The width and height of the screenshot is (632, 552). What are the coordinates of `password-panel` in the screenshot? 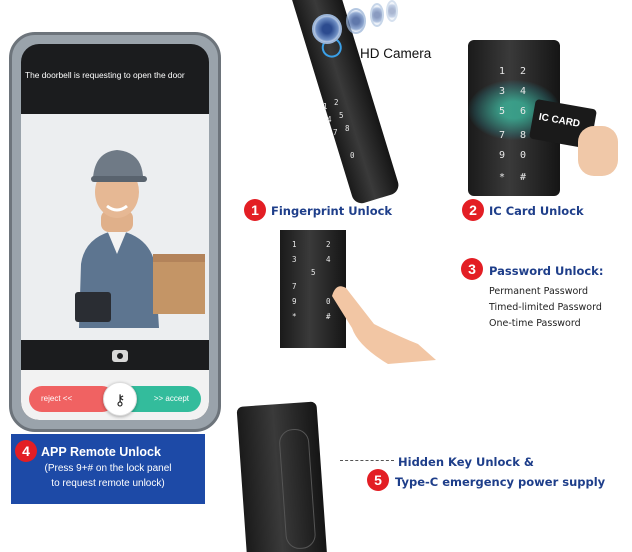 It's located at (336, 309).